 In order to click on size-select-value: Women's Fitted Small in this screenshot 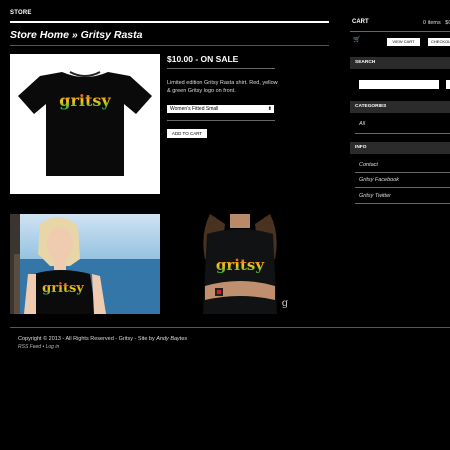, I will do `click(194, 109)`.